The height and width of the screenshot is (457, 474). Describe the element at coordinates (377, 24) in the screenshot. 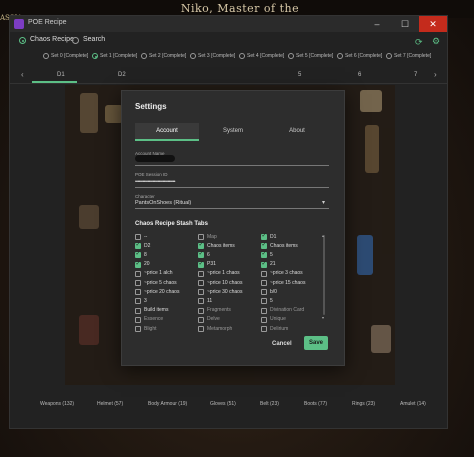

I see `minimize-button: –` at that location.